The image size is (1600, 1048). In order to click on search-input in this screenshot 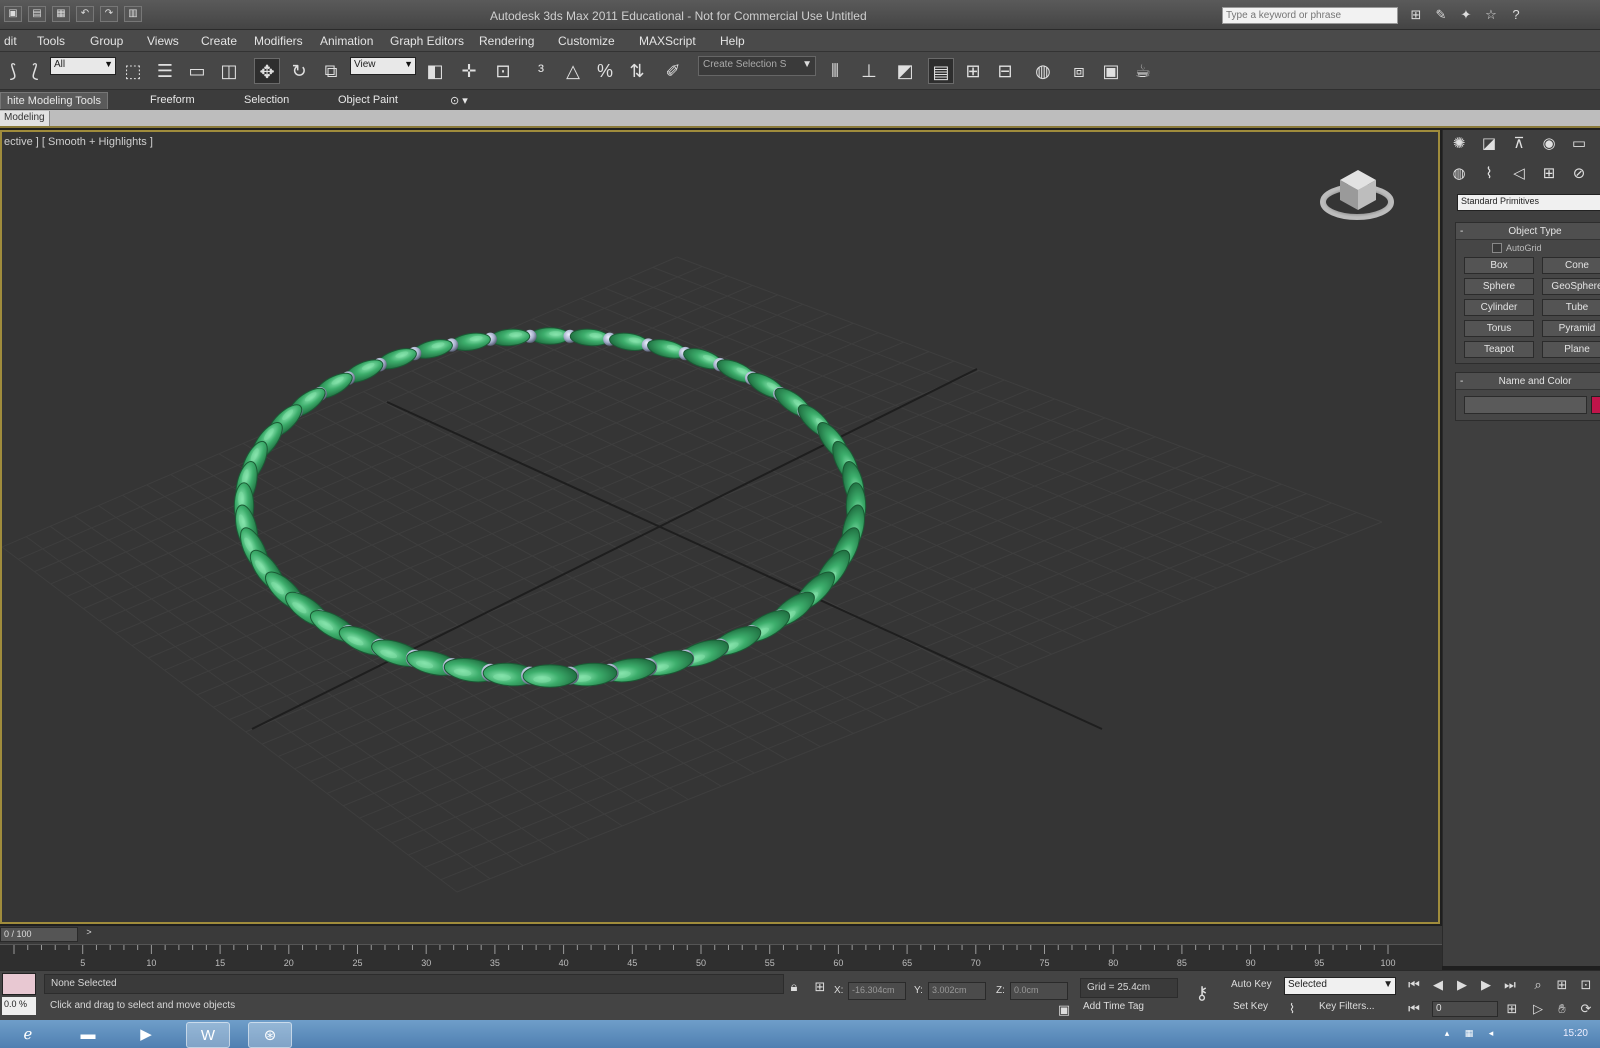, I will do `click(1310, 15)`.